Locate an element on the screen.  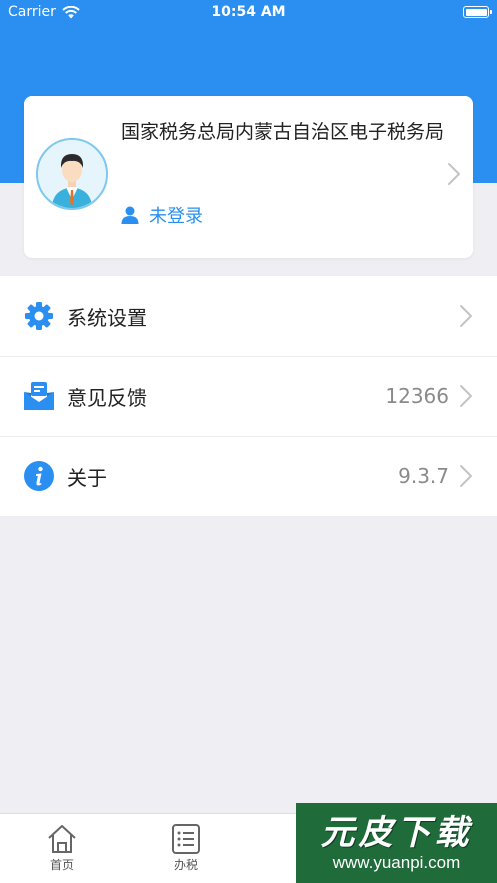
organization-name: 国家税务总局内蒙古自治区电子税务局 is located at coordinates (283, 132).